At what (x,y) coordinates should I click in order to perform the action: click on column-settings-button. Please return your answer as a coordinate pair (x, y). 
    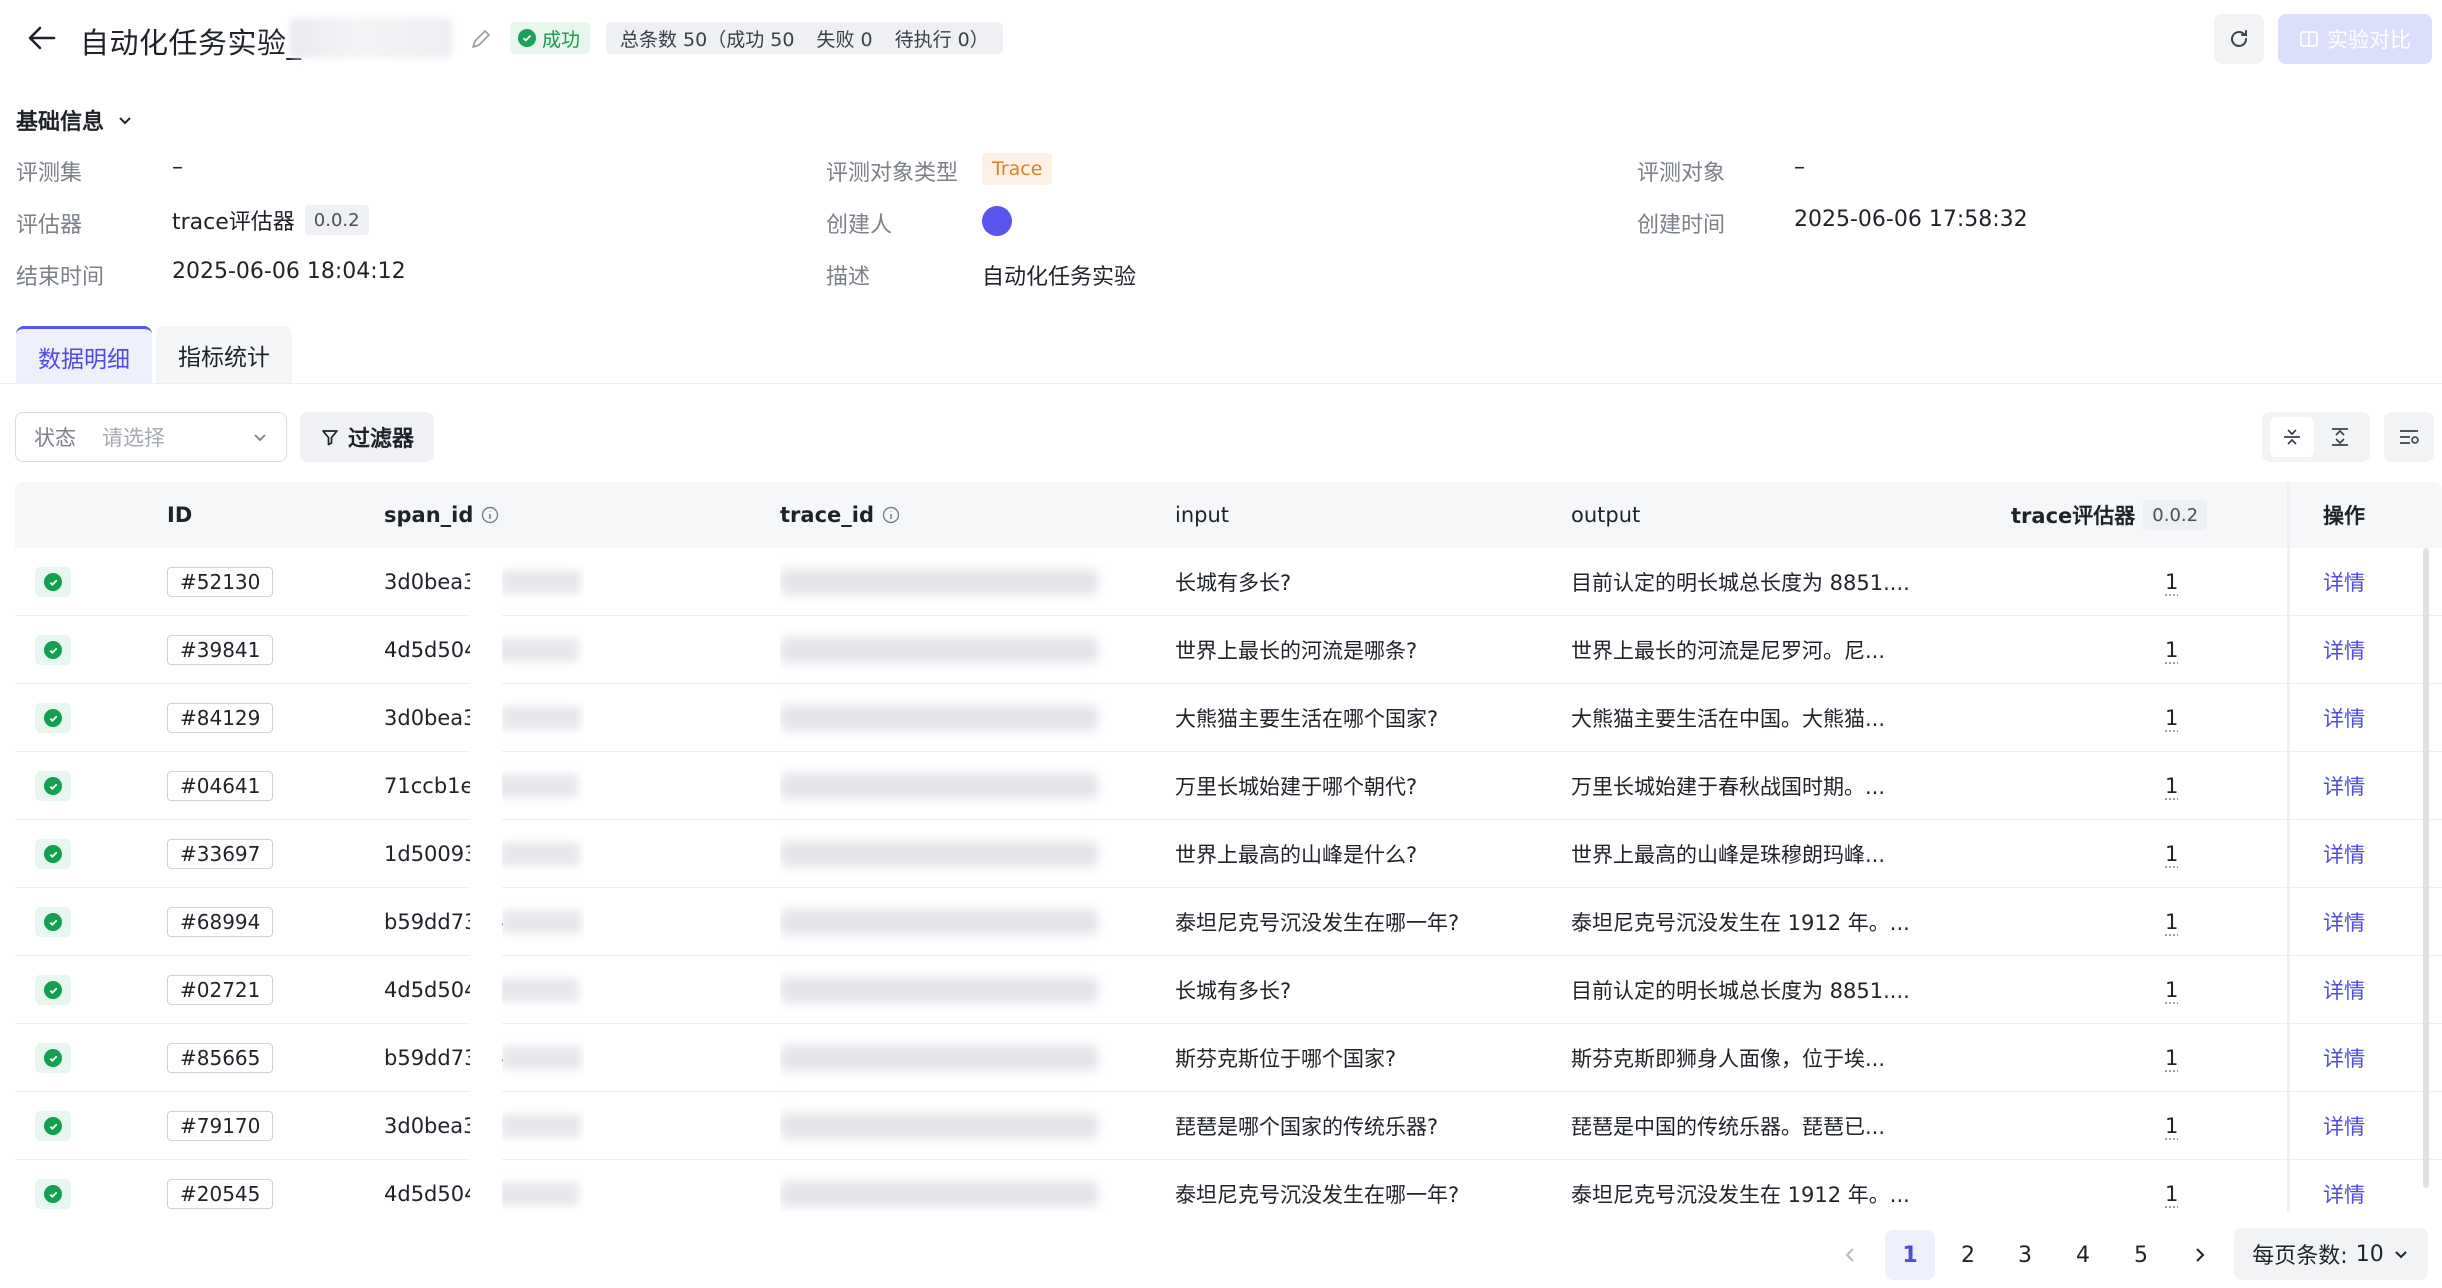
    Looking at the image, I should click on (2409, 437).